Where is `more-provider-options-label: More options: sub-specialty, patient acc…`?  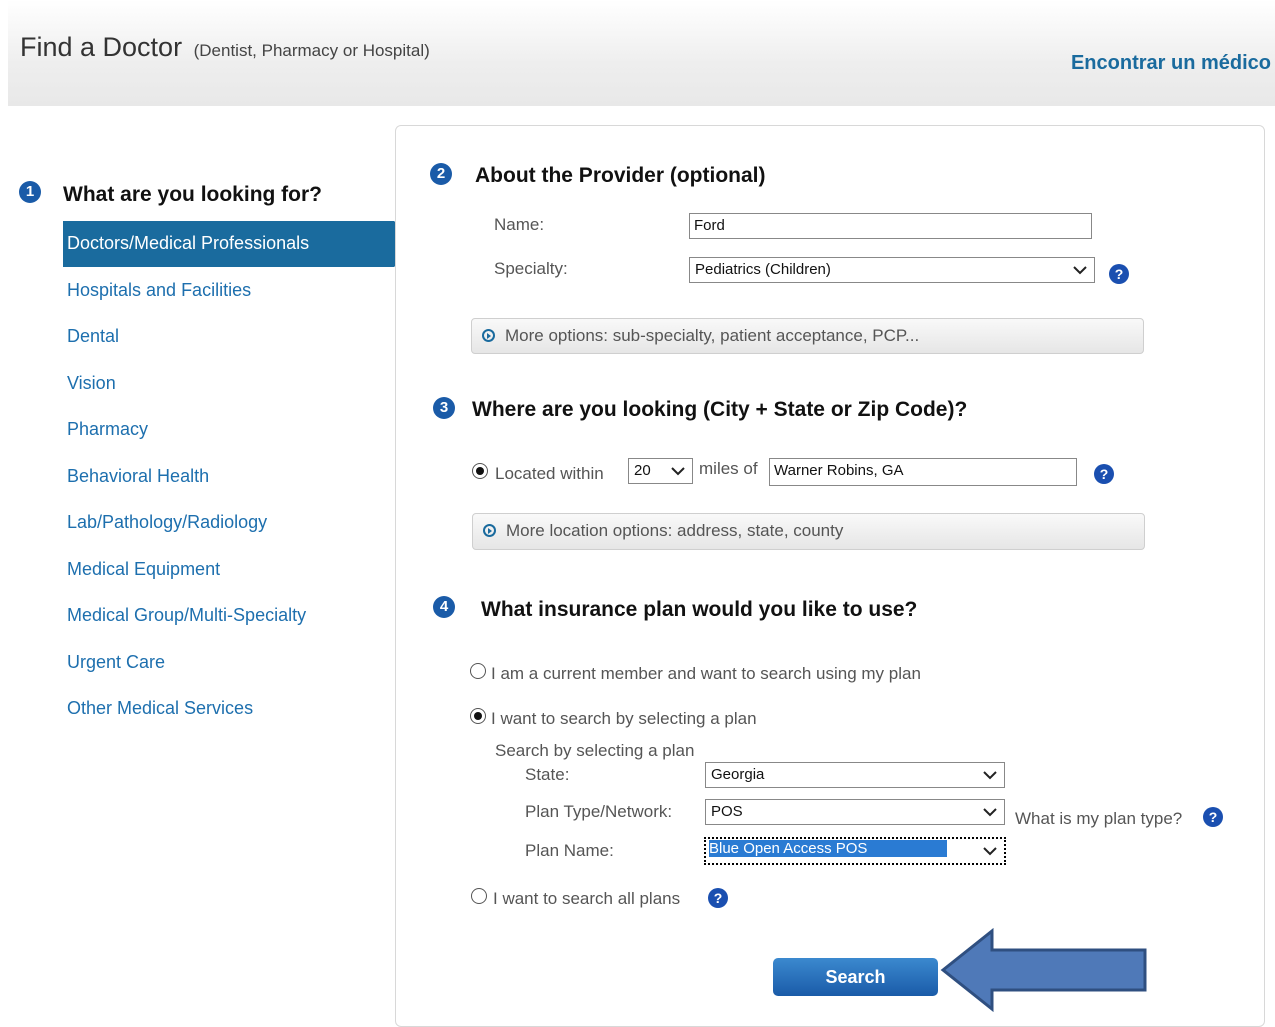
more-provider-options-label: More options: sub-specialty, patient acc… is located at coordinates (712, 335).